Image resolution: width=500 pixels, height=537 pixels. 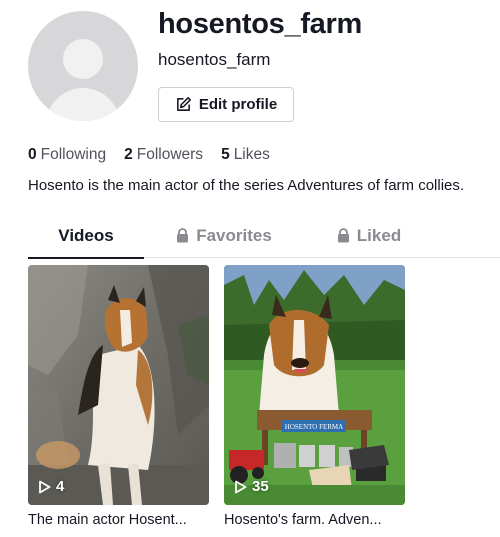 I want to click on likes-label: Likes, so click(x=251, y=154).